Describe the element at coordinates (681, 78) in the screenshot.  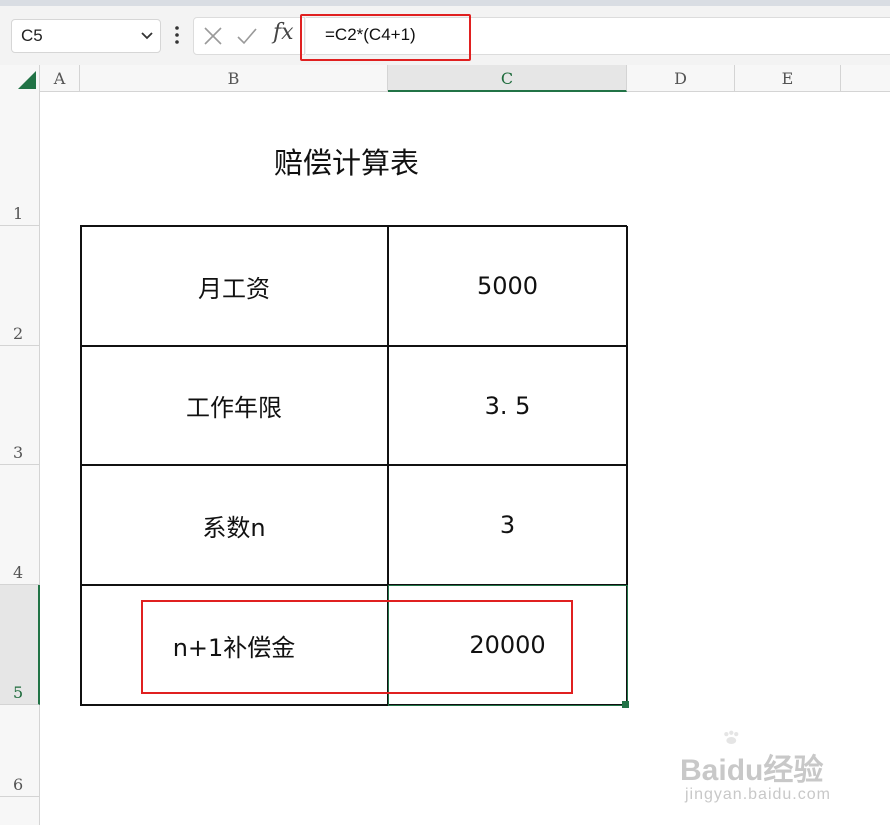
I see `column-header-d: D` at that location.